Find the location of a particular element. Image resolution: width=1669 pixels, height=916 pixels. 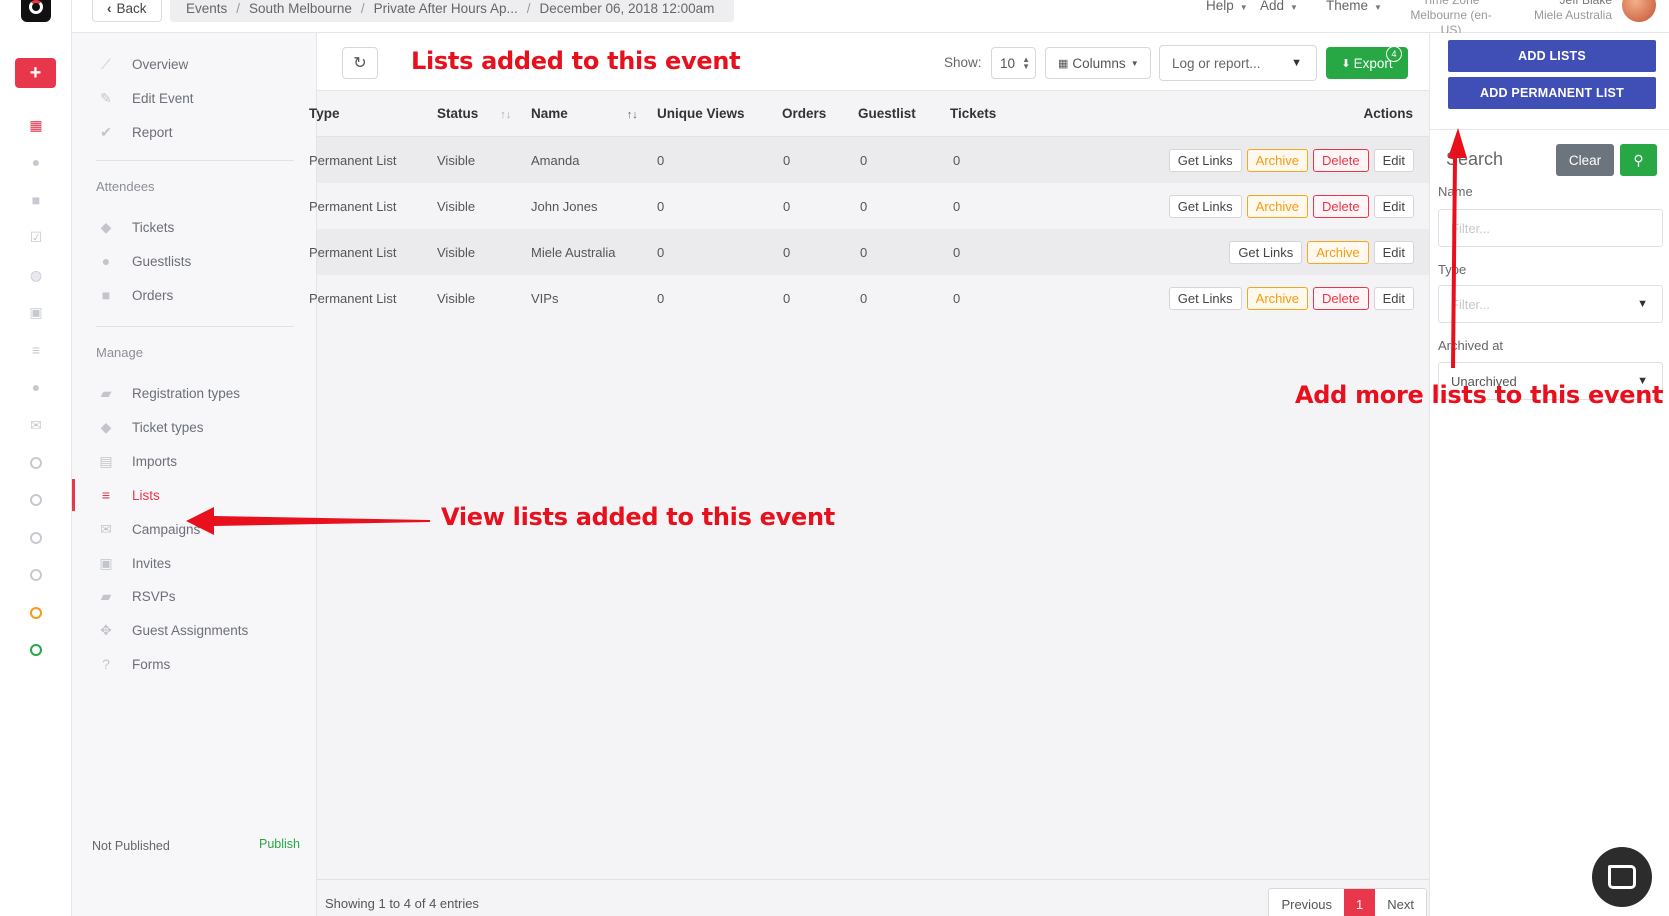

col-guestlist: Guestlist is located at coordinates (887, 113).